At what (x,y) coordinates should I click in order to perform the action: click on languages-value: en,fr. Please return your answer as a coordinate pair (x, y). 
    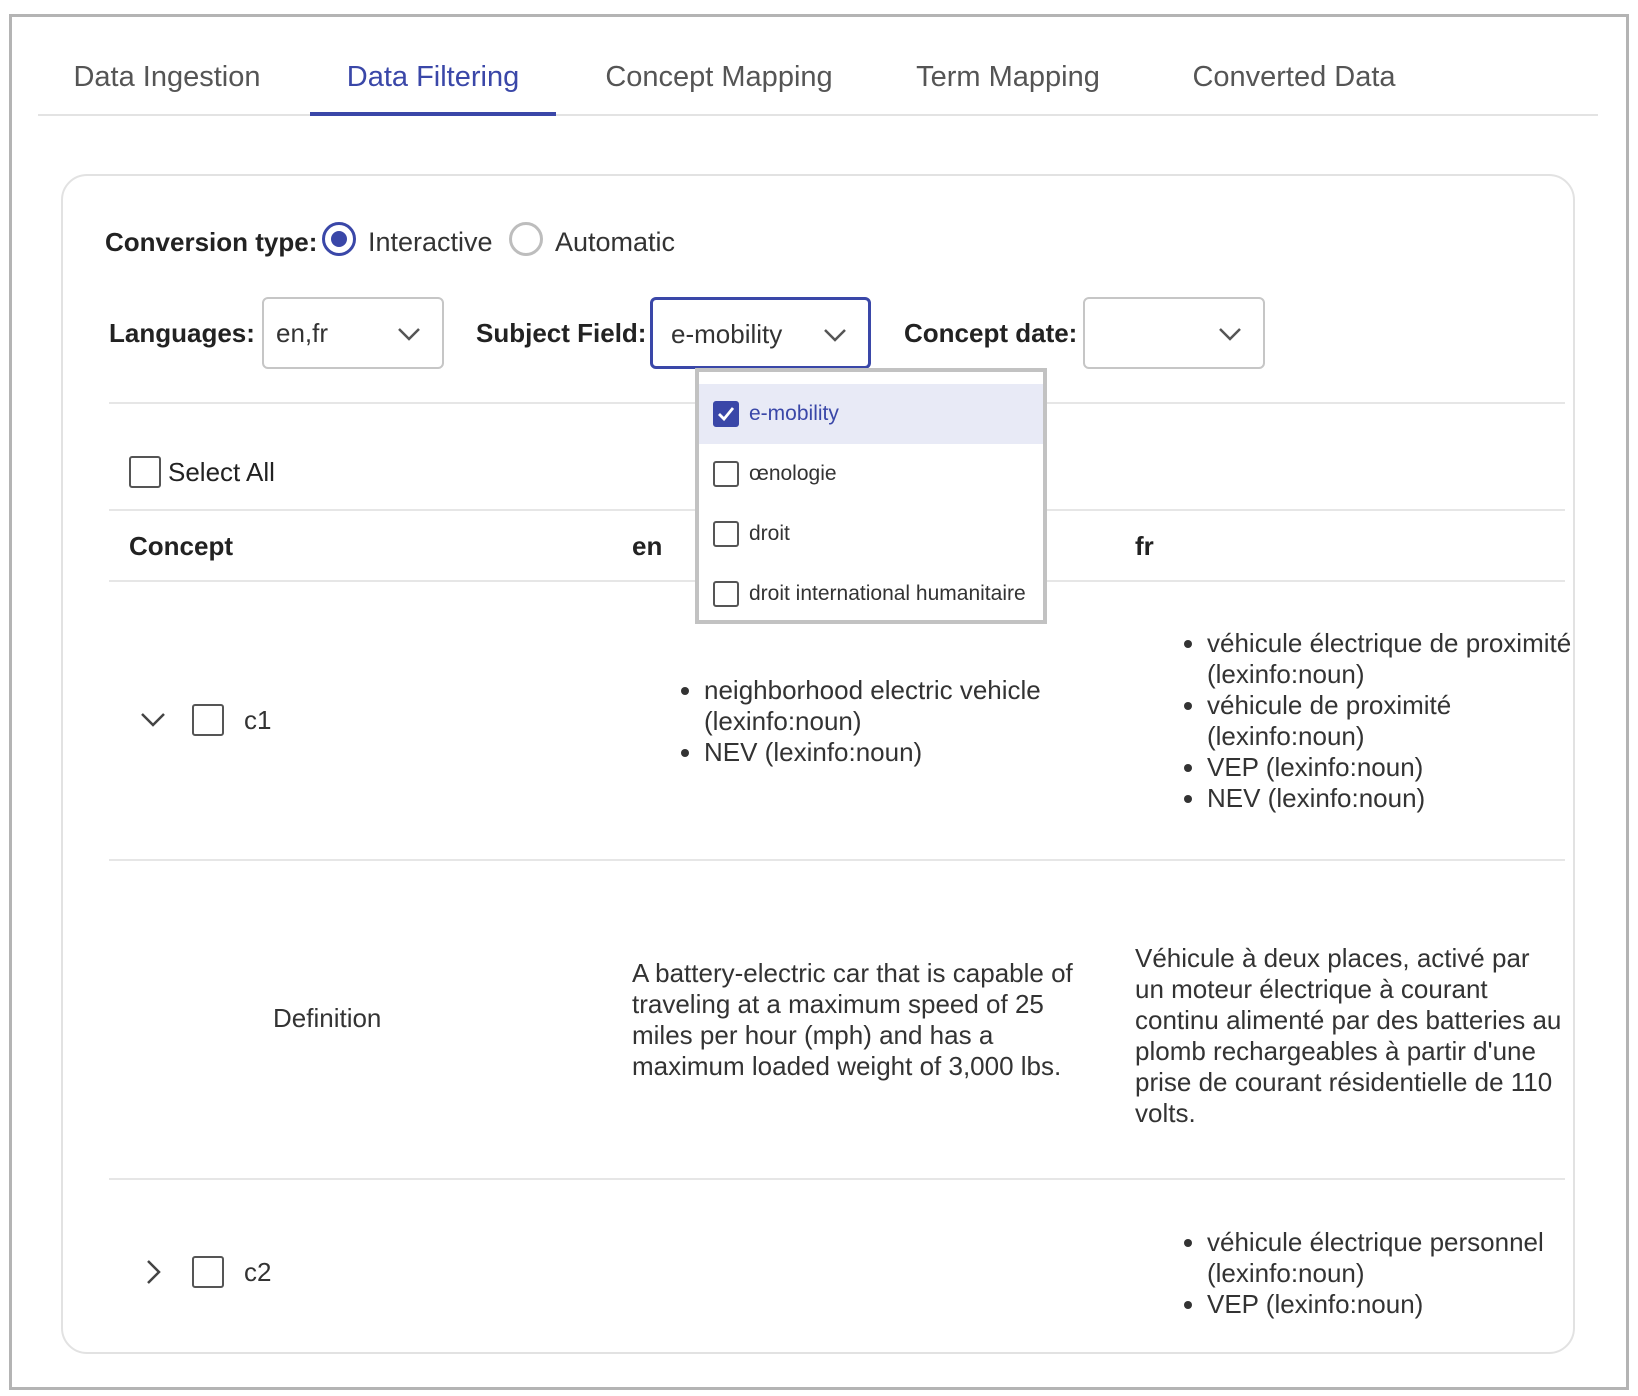
    Looking at the image, I should click on (302, 333).